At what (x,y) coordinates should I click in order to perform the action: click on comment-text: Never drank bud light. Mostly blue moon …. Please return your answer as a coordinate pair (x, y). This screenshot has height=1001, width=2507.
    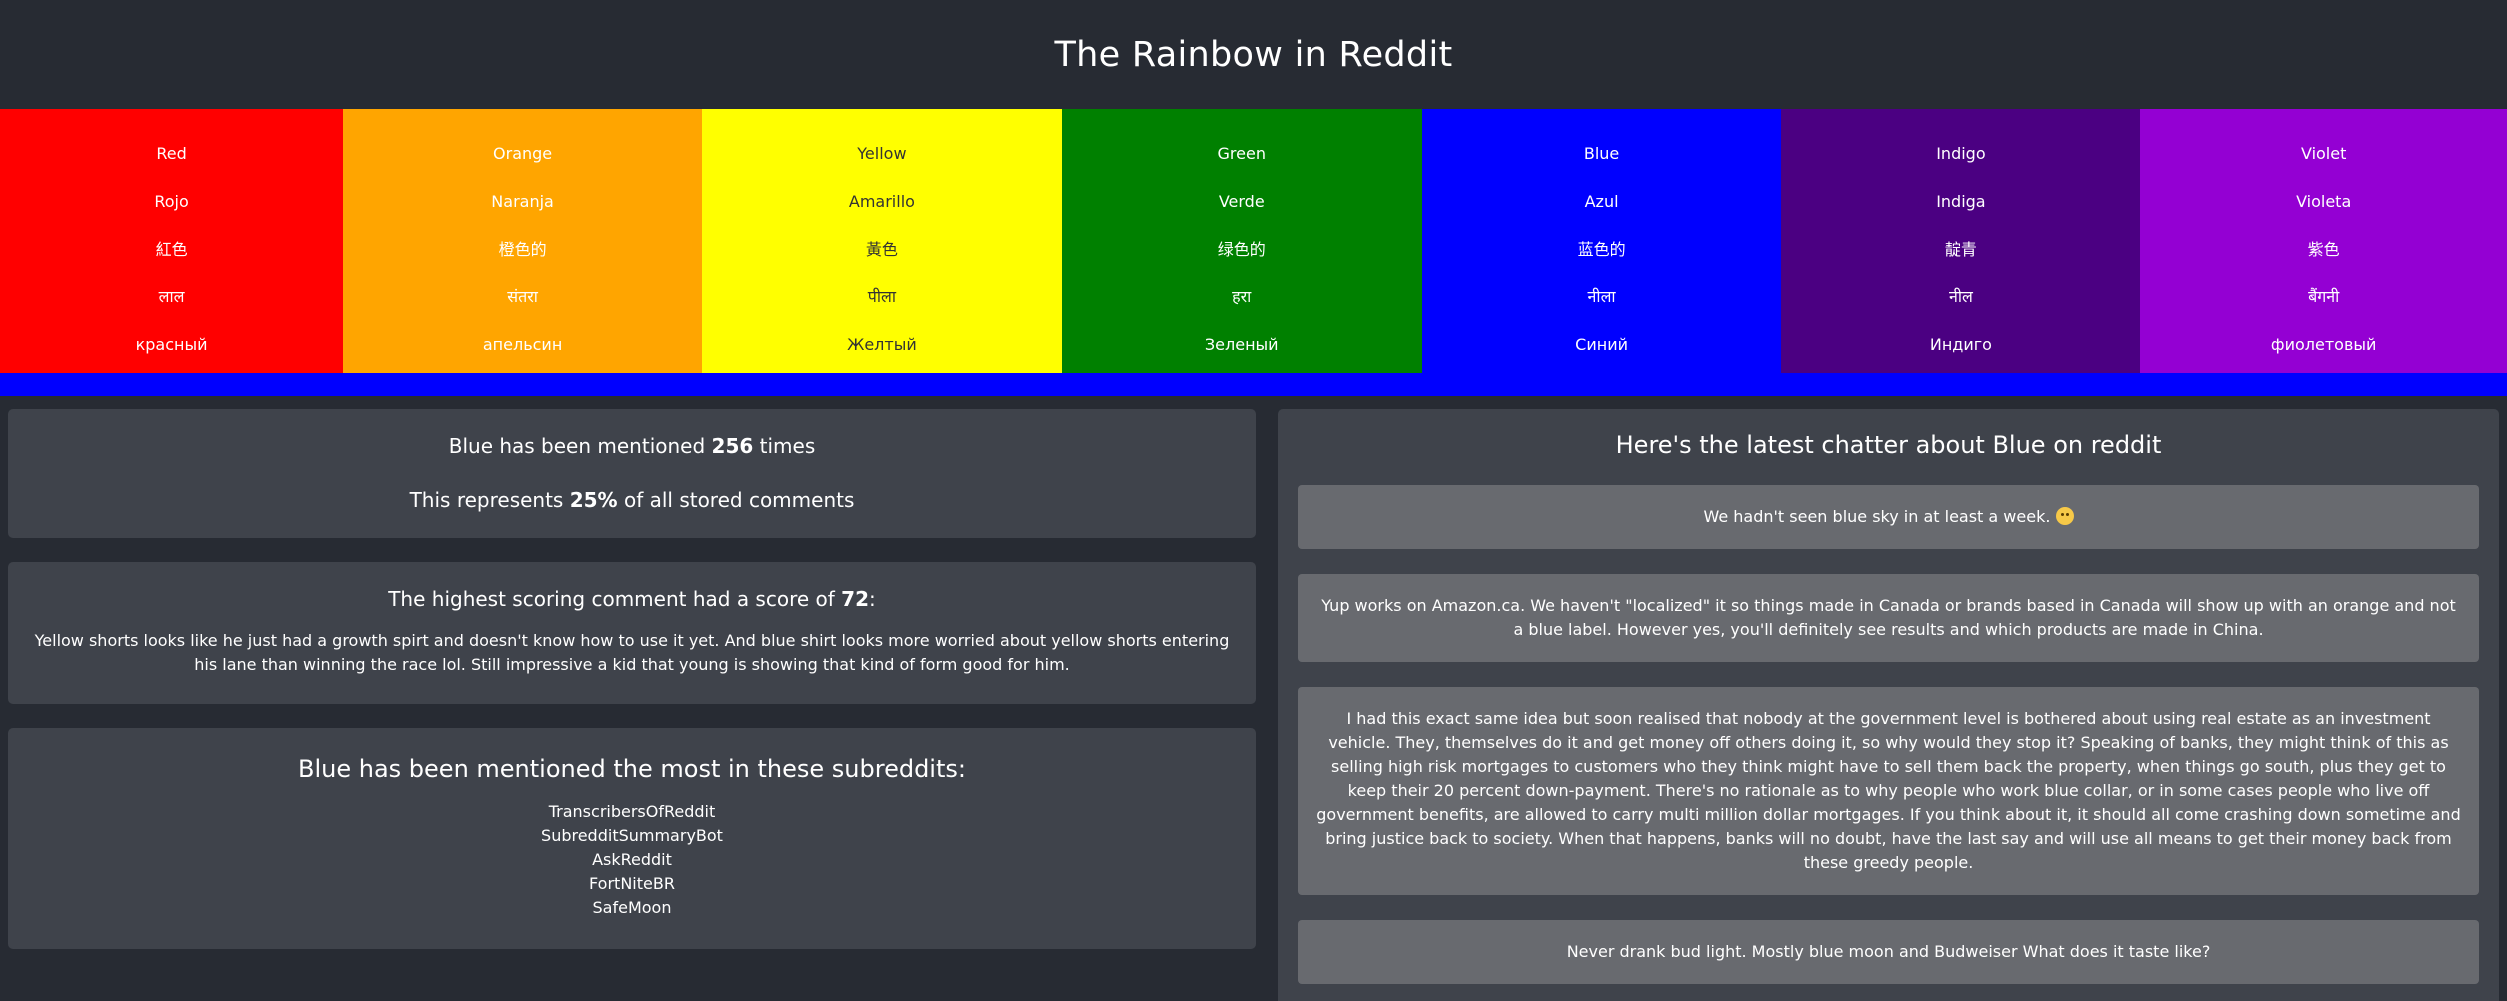
    Looking at the image, I should click on (1888, 951).